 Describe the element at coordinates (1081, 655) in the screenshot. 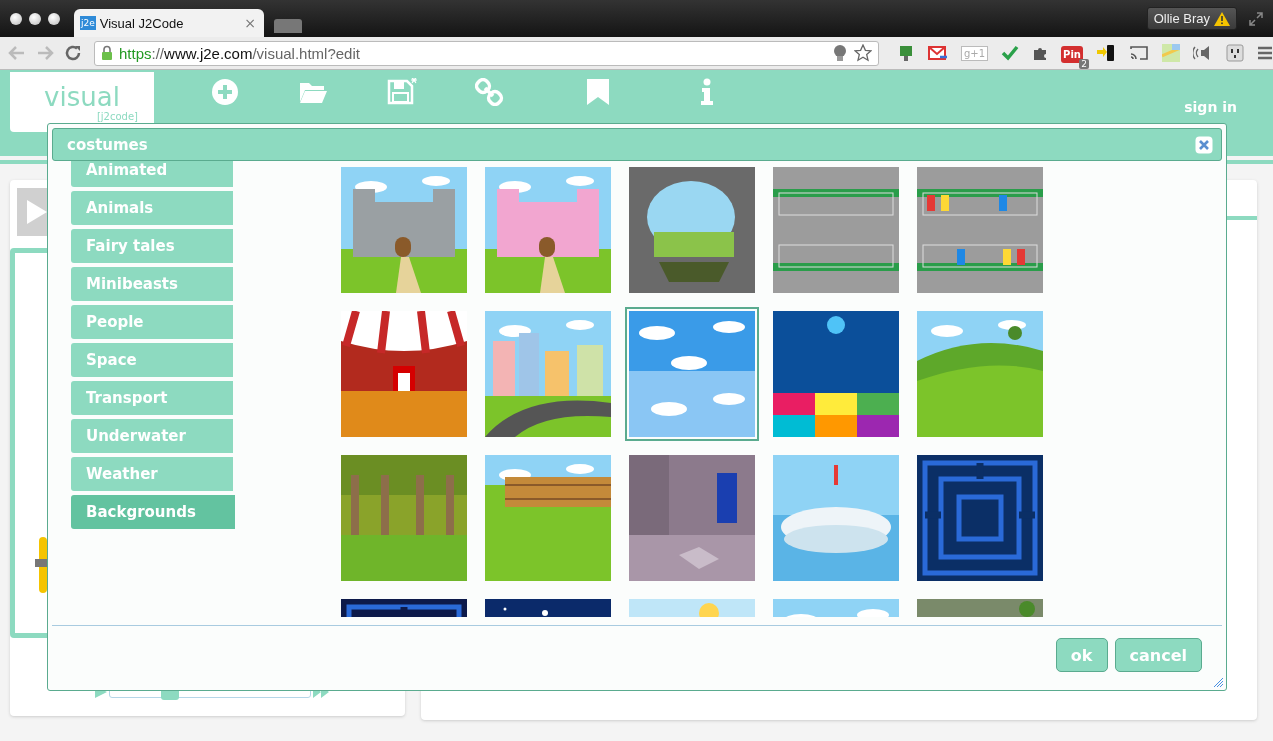

I see `ok-button: ok` at that location.